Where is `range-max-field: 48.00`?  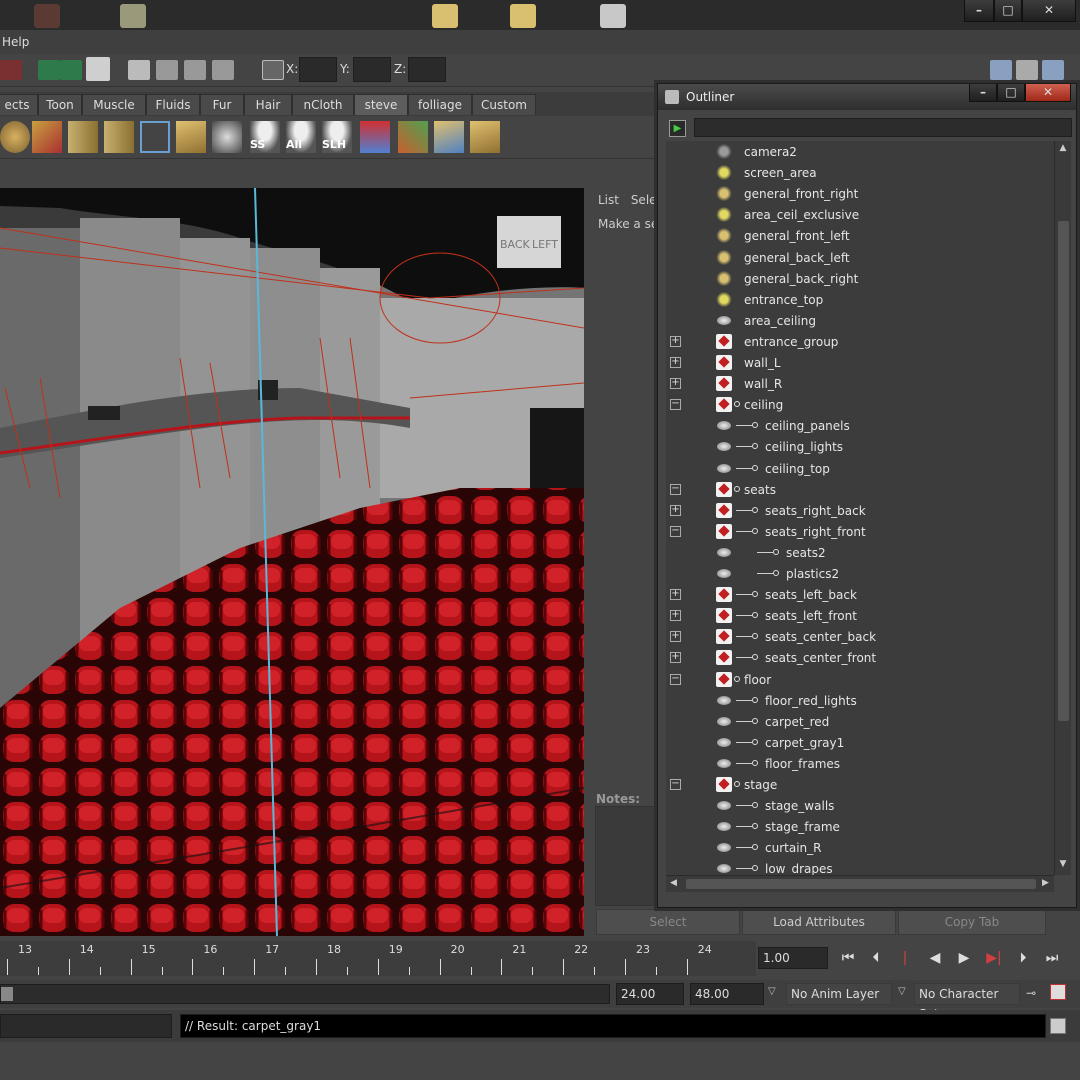
range-max-field: 48.00 is located at coordinates (727, 994).